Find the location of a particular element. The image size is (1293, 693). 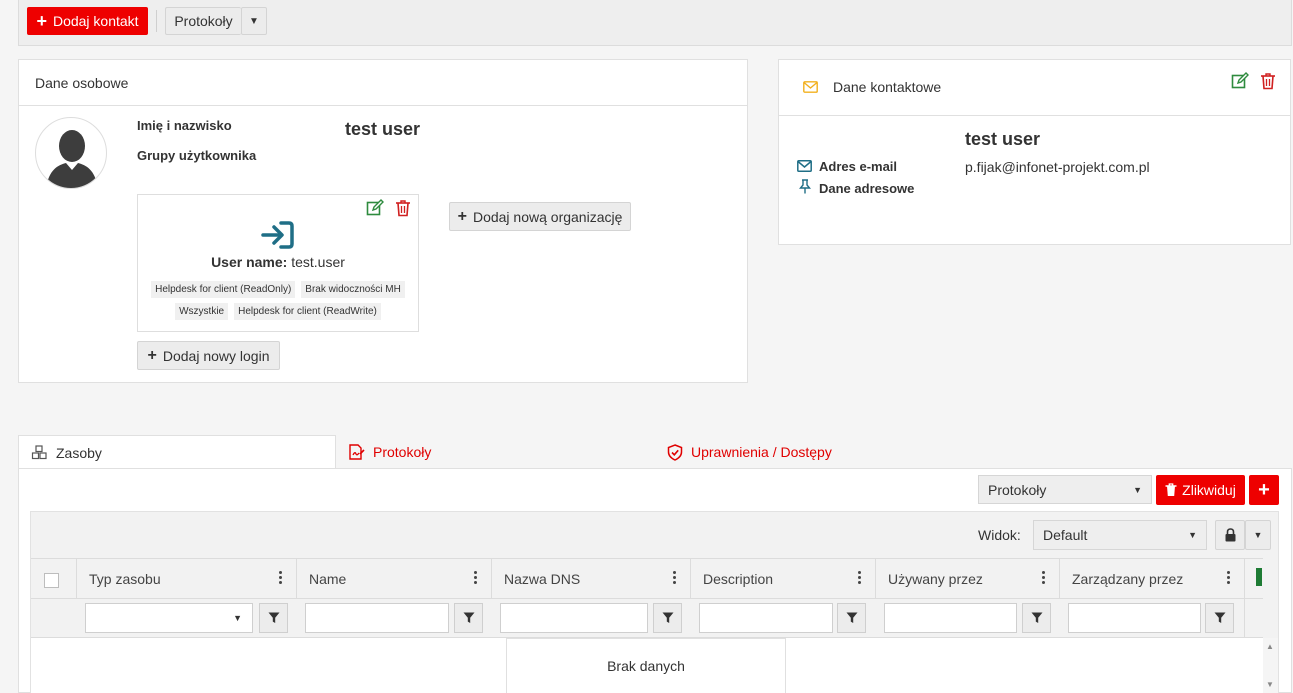

sign-in-icon is located at coordinates (278, 236).